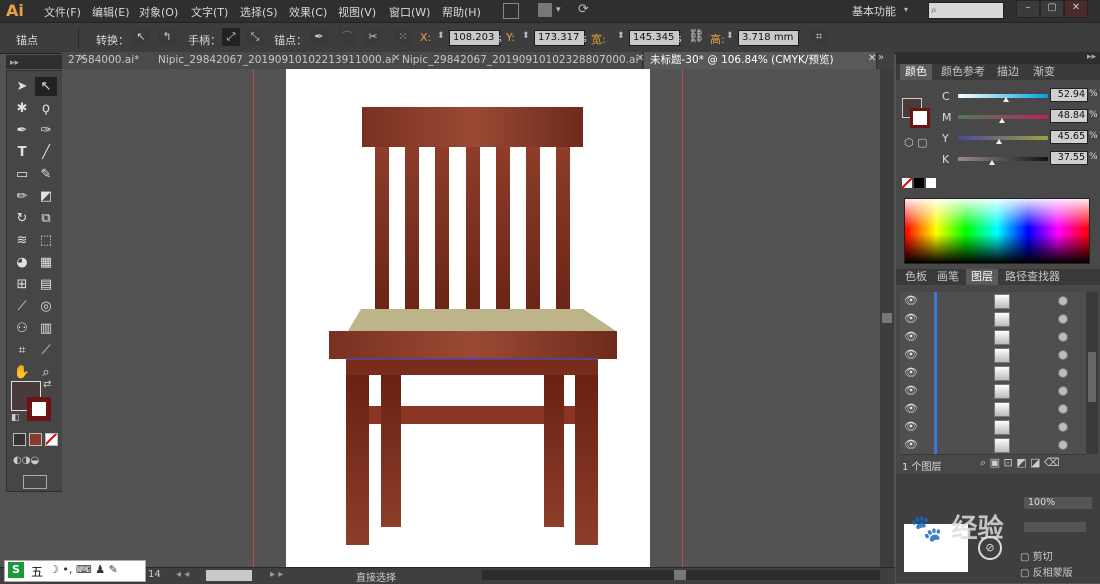  Describe the element at coordinates (409, 12) in the screenshot. I see `menu-window: 窗口(W)` at that location.